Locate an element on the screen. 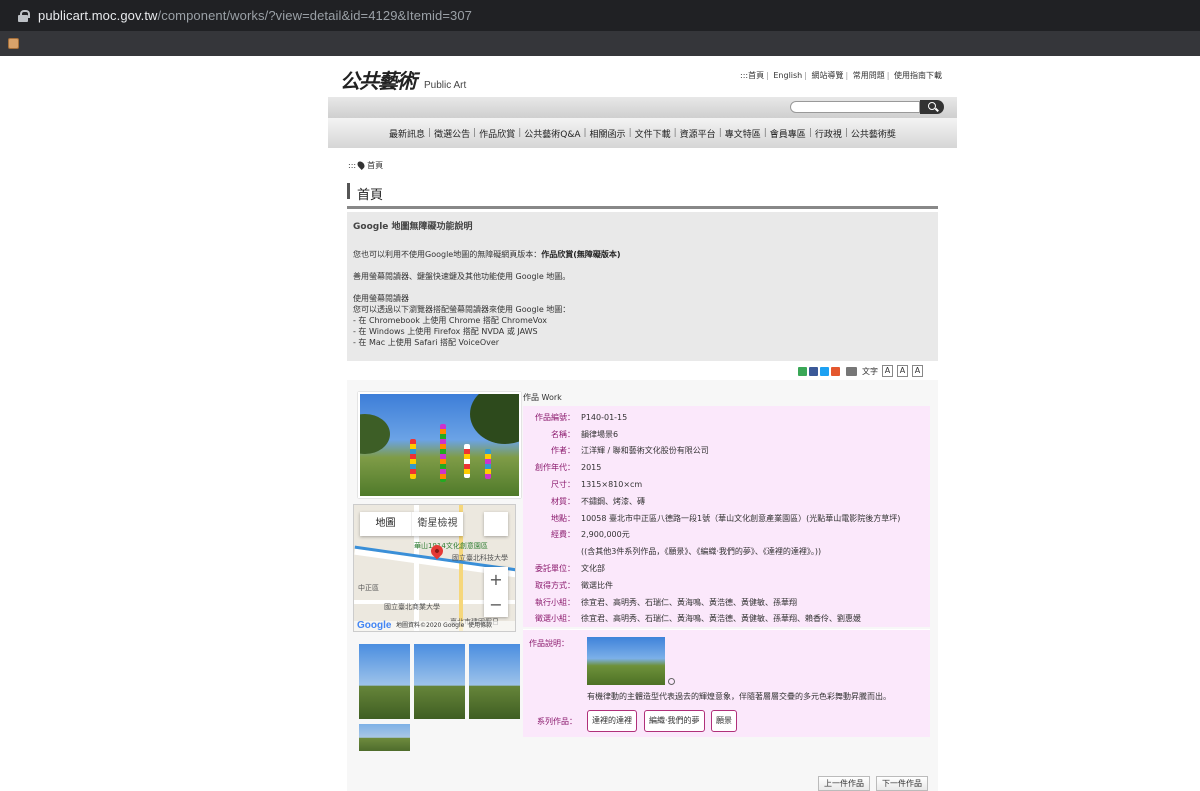  font-size-small-button: A is located at coordinates (887, 371).